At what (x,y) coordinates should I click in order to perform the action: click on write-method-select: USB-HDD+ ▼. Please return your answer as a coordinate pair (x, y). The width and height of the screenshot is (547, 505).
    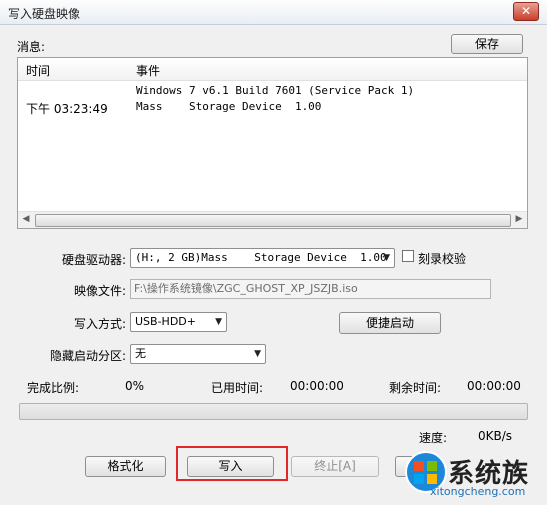
    Looking at the image, I should click on (178, 322).